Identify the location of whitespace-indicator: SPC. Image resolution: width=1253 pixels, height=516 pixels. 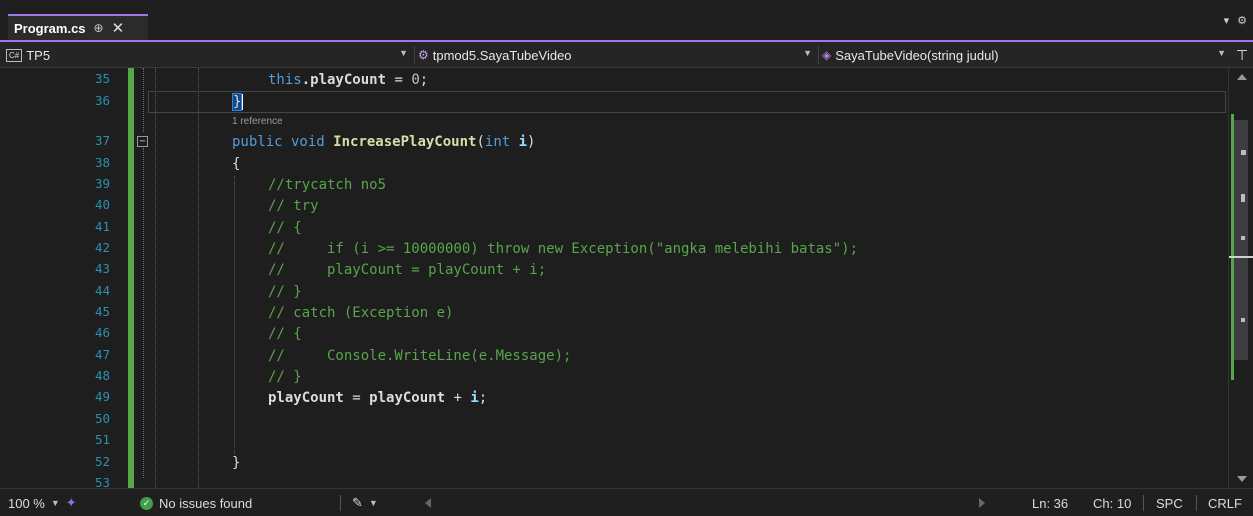
(1169, 502).